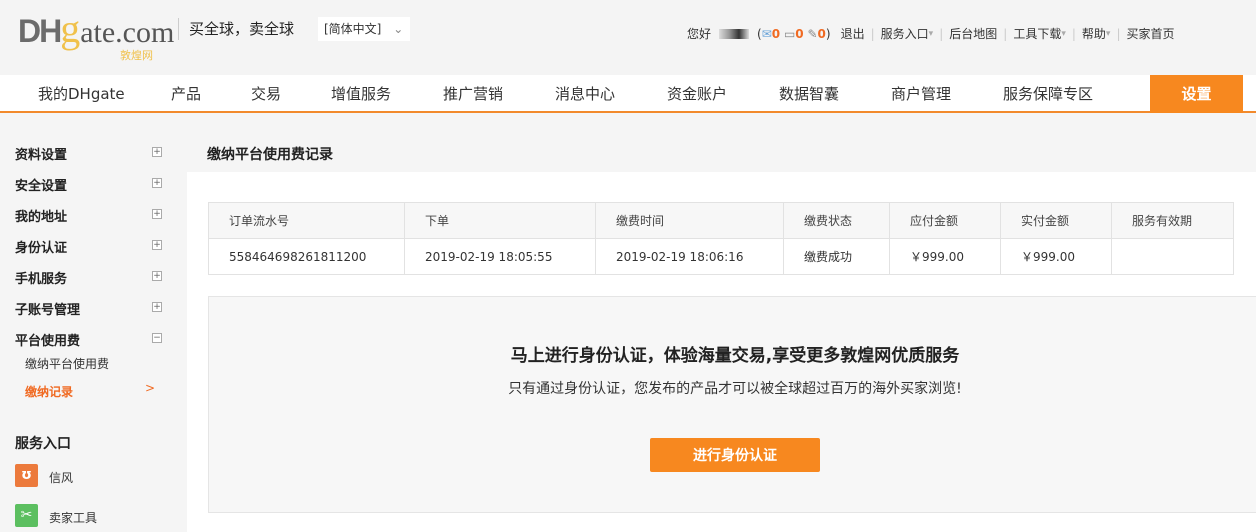 The width and height of the screenshot is (1256, 532). What do you see at coordinates (945, 220) in the screenshot?
I see `col-payable: 应付金额` at bounding box center [945, 220].